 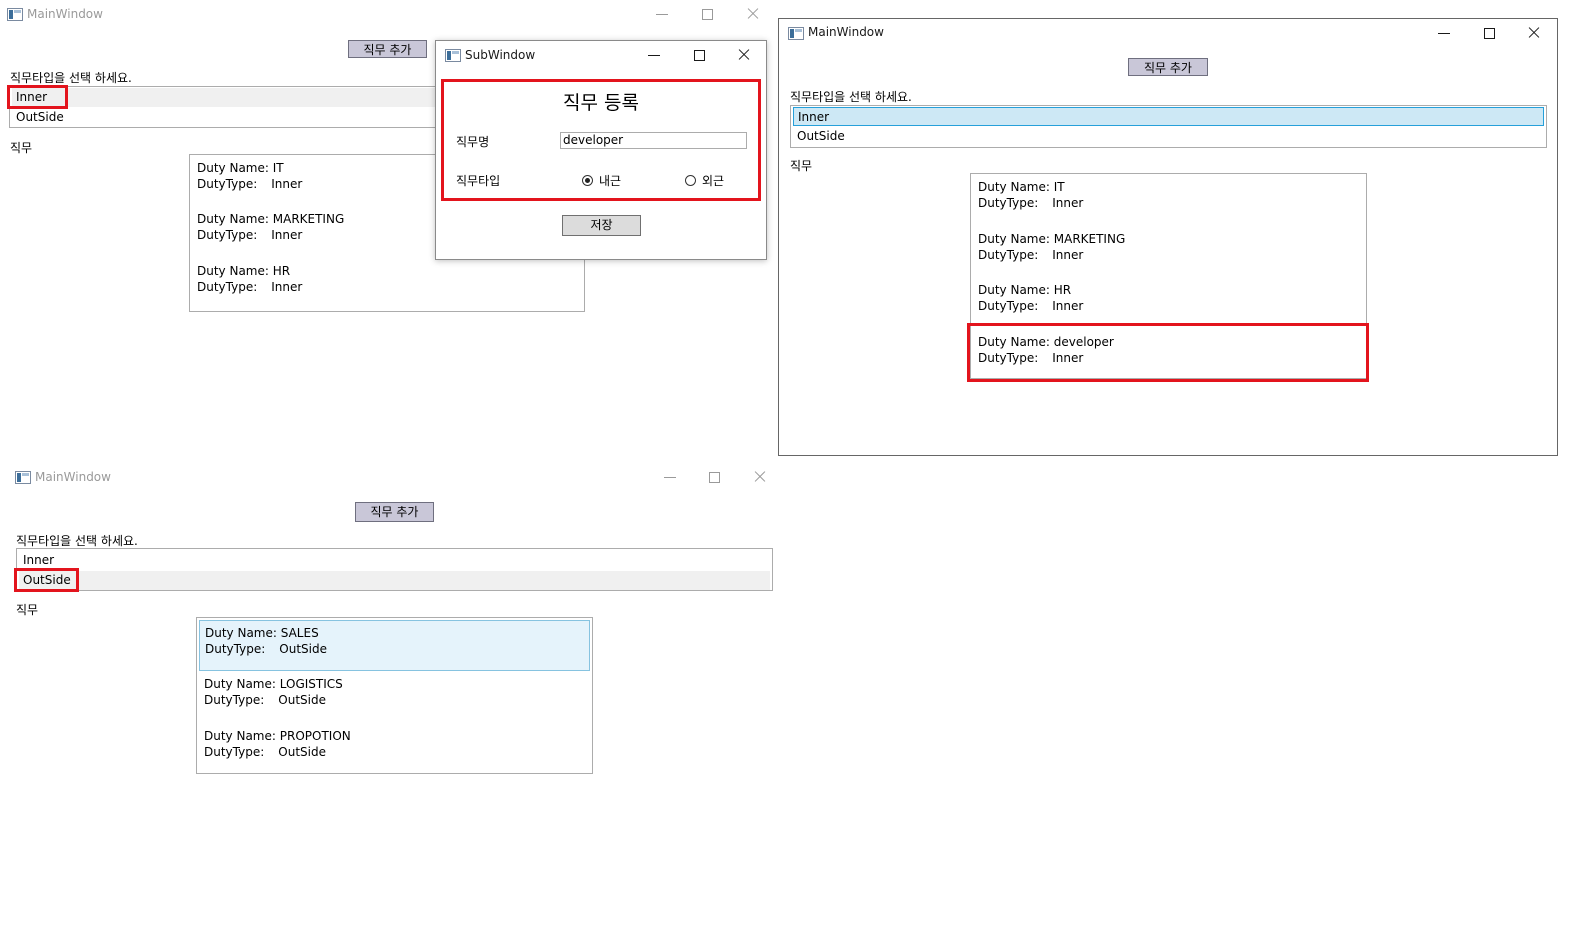 I want to click on window-title: SubWindow, so click(x=500, y=55).